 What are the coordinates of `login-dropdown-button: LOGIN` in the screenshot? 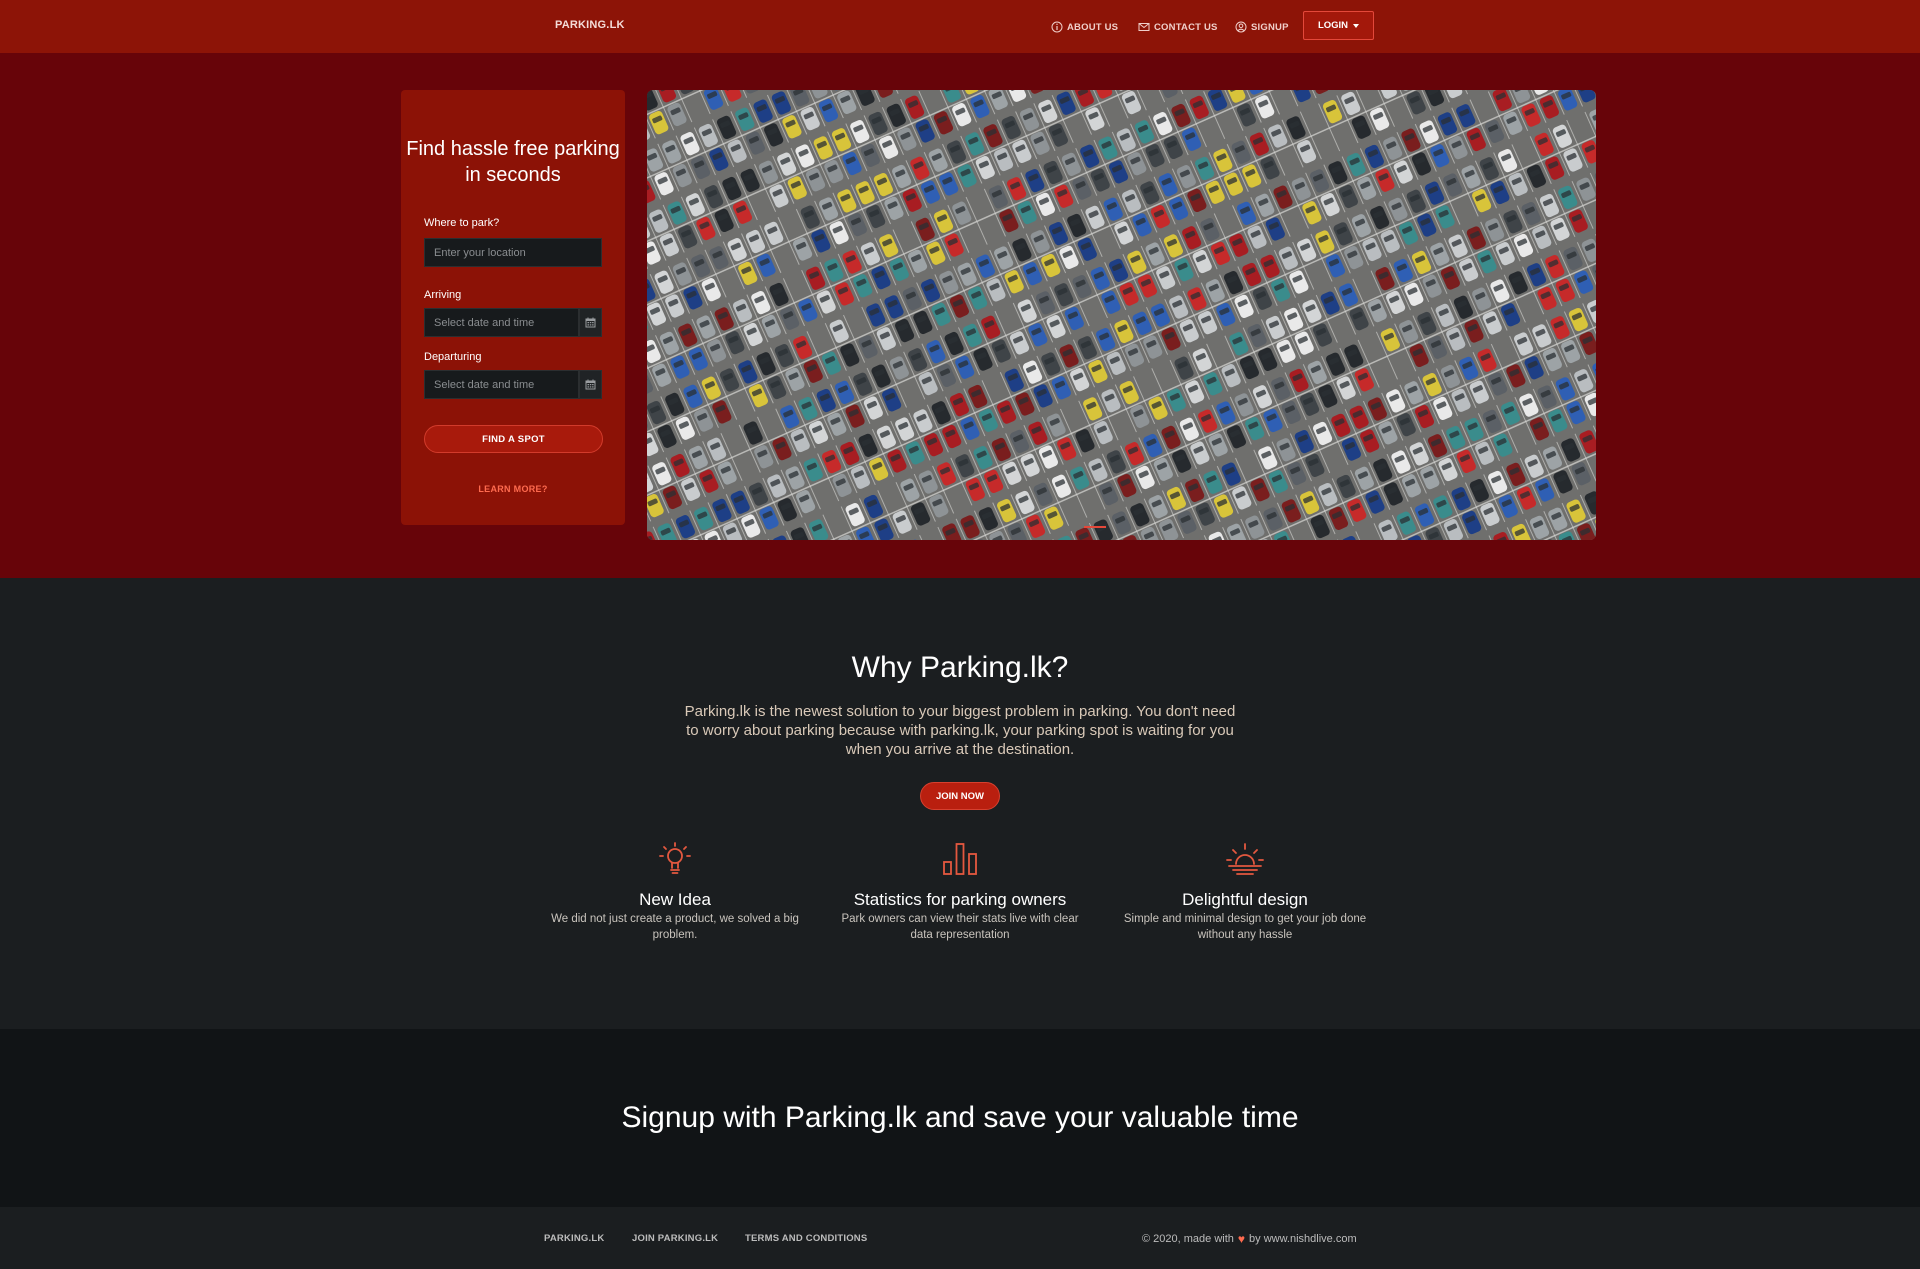 It's located at (1338, 25).